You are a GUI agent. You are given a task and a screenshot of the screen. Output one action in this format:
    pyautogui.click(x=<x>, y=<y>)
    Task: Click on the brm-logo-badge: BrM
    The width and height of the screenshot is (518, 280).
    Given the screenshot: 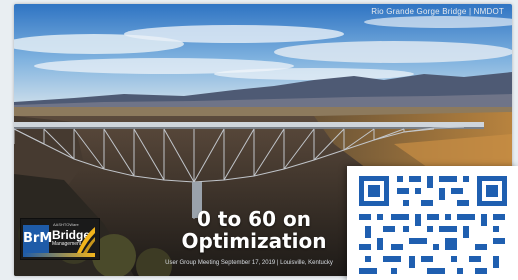 What is the action you would take?
    pyautogui.click(x=37, y=239)
    